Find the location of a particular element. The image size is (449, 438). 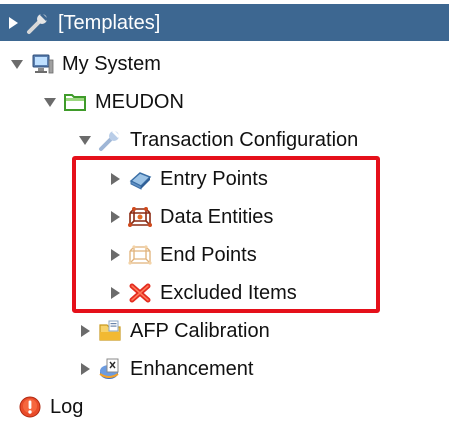

tree-node-label: MEUDON is located at coordinates (139, 101).